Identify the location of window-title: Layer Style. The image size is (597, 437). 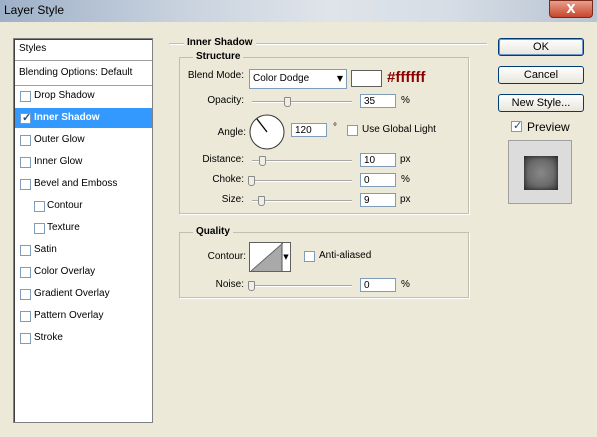
(34, 10).